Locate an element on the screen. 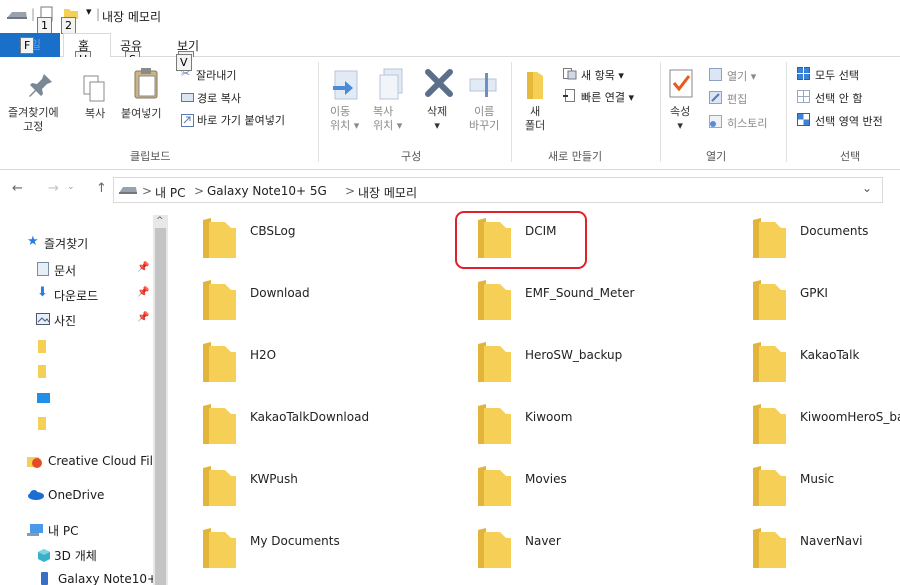 This screenshot has height=585, width=900. cut-label: 잘라내기 is located at coordinates (216, 75).